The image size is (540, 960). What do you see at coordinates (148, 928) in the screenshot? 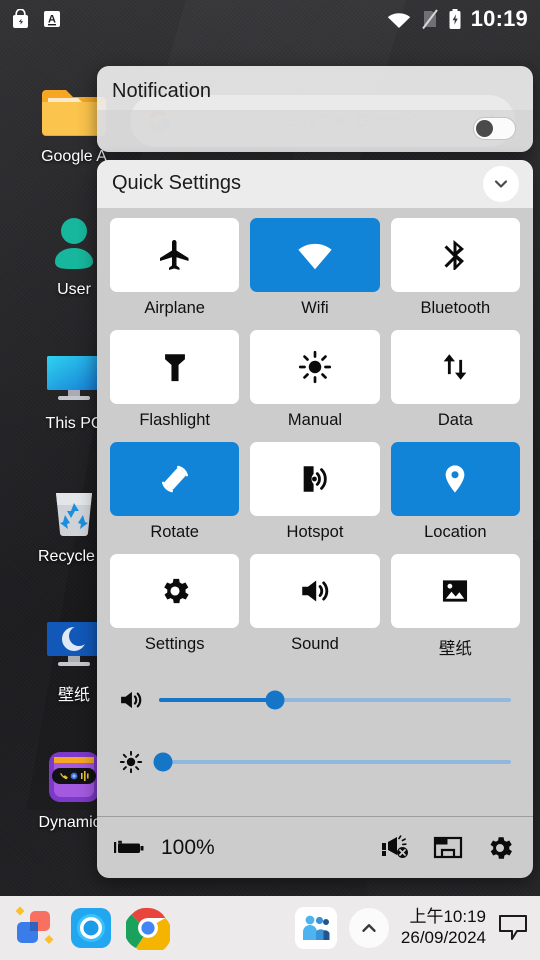
I see `taskbar-app-chrome-icon` at bounding box center [148, 928].